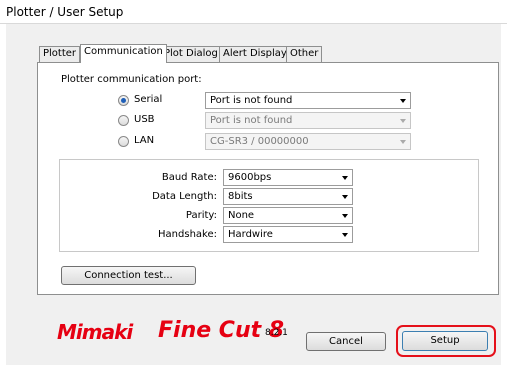 The image size is (507, 365). I want to click on lan-port-select: CG-SR3 / 00000000, so click(308, 141).